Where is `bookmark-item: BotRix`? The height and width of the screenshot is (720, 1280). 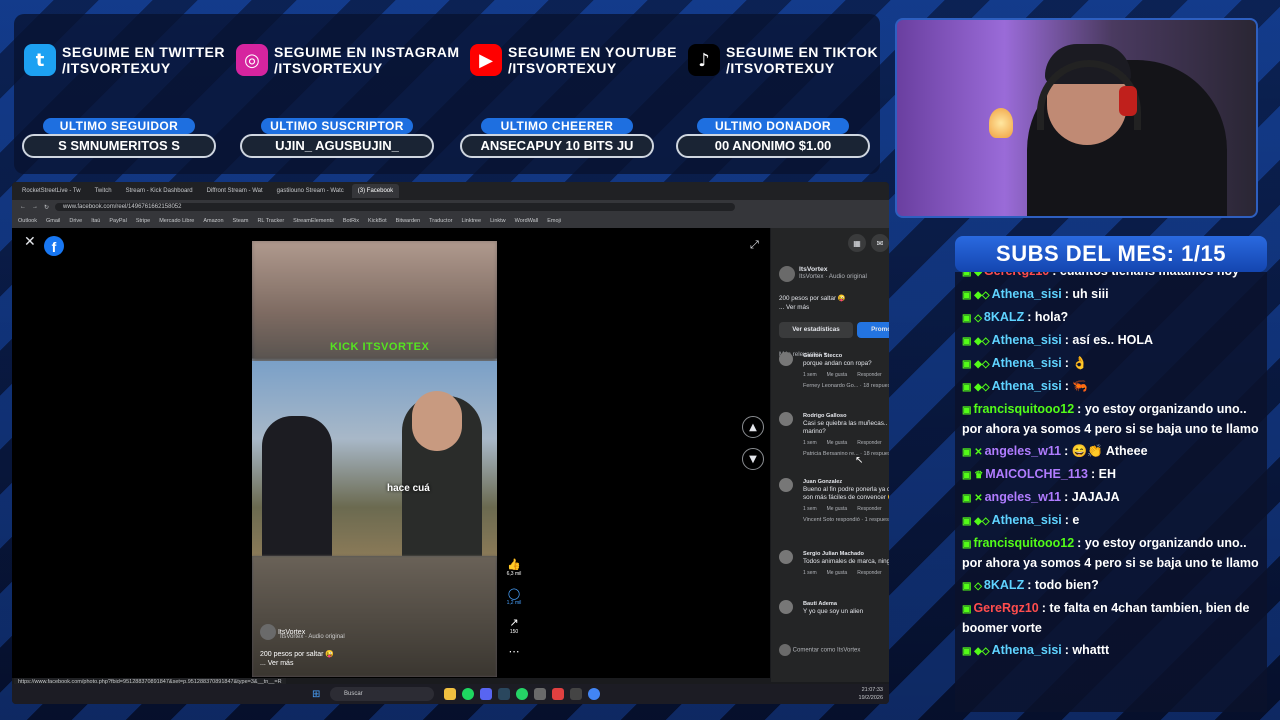 bookmark-item: BotRix is located at coordinates (351, 221).